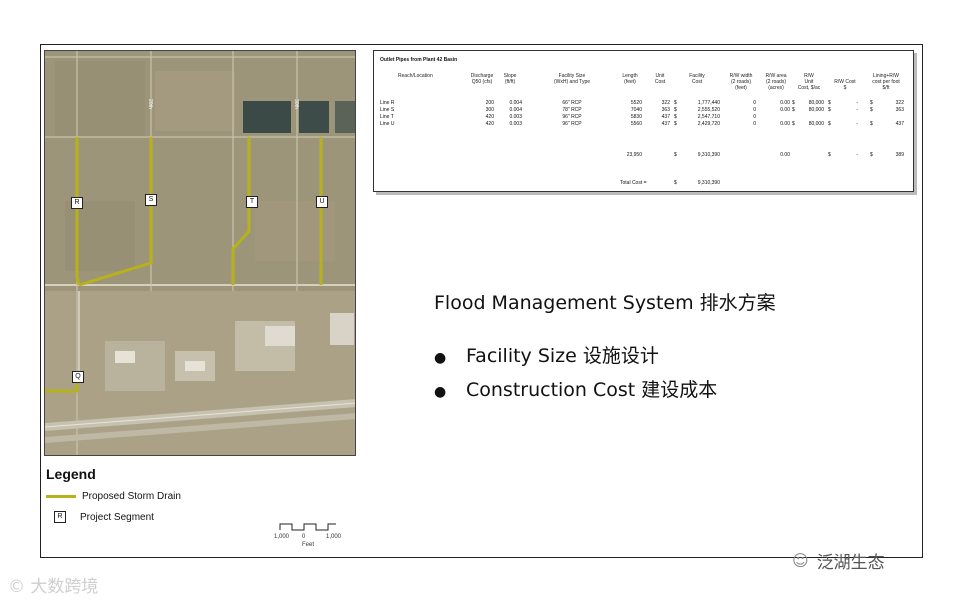 This screenshot has width=960, height=600. I want to click on header-size-2: (WxH) and Type, so click(572, 82).